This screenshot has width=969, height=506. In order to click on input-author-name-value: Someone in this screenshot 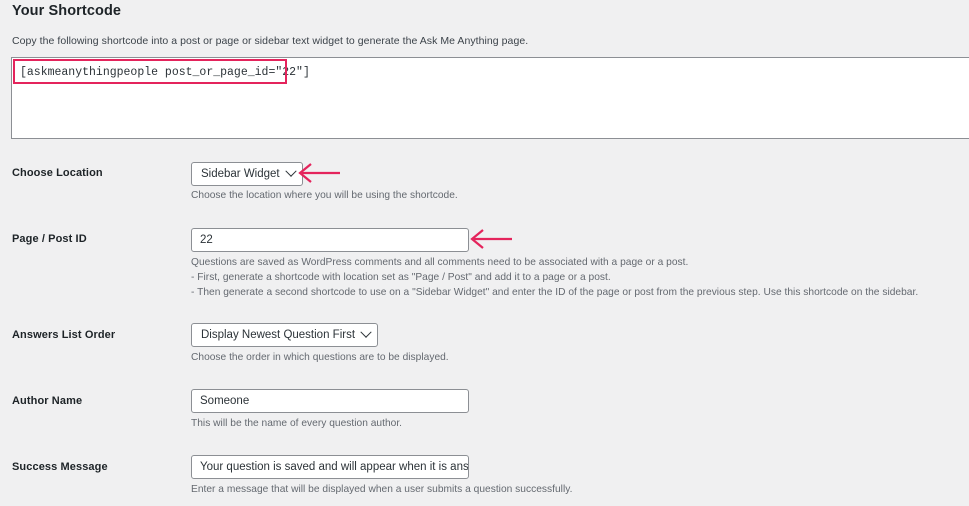, I will do `click(225, 401)`.